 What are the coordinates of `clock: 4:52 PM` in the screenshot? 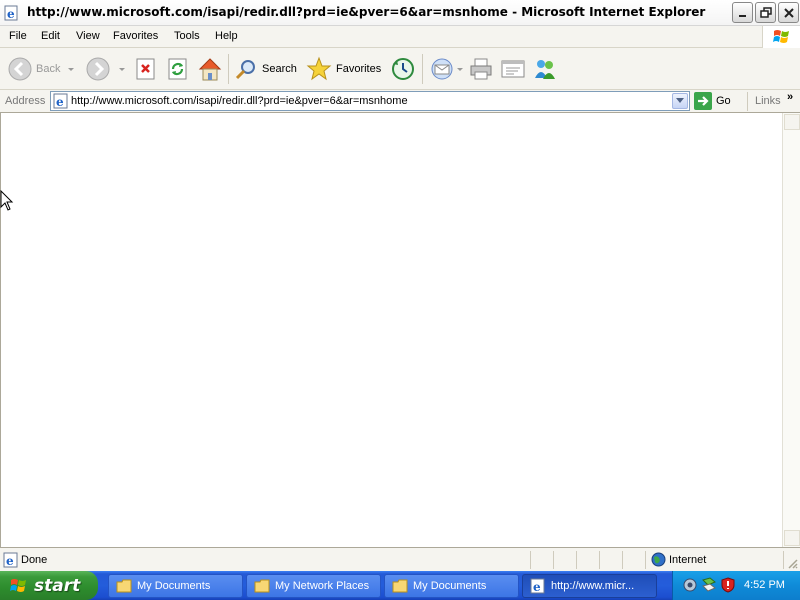 It's located at (764, 585).